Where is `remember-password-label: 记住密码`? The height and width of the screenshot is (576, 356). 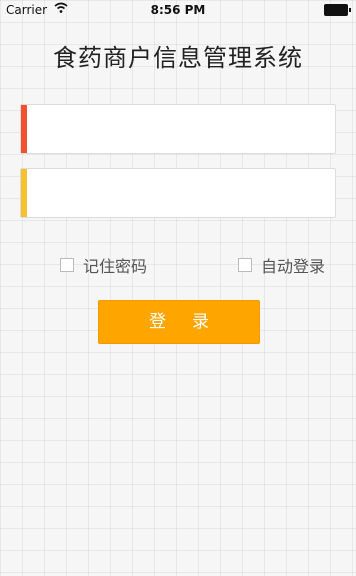 remember-password-label: 记住密码 is located at coordinates (115, 266).